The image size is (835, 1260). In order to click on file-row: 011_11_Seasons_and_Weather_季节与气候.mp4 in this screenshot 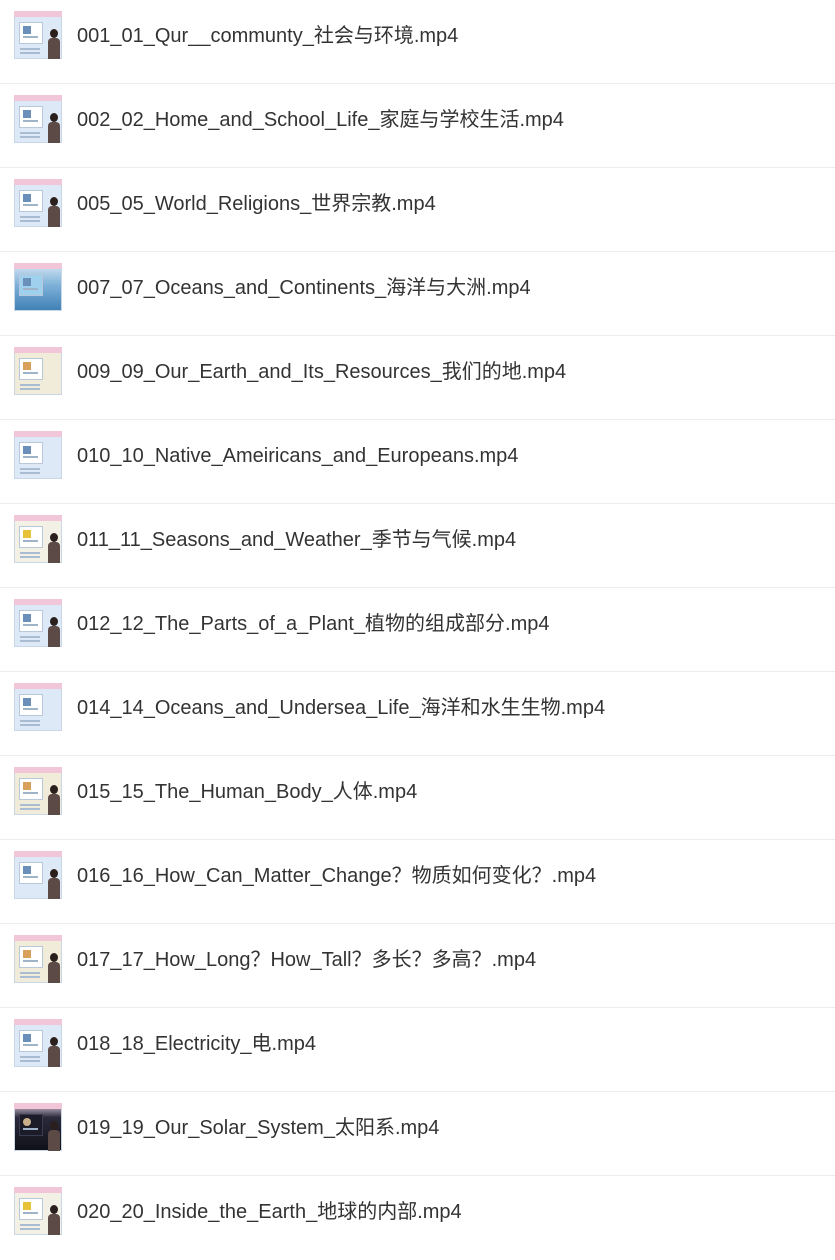, I will do `click(417, 546)`.